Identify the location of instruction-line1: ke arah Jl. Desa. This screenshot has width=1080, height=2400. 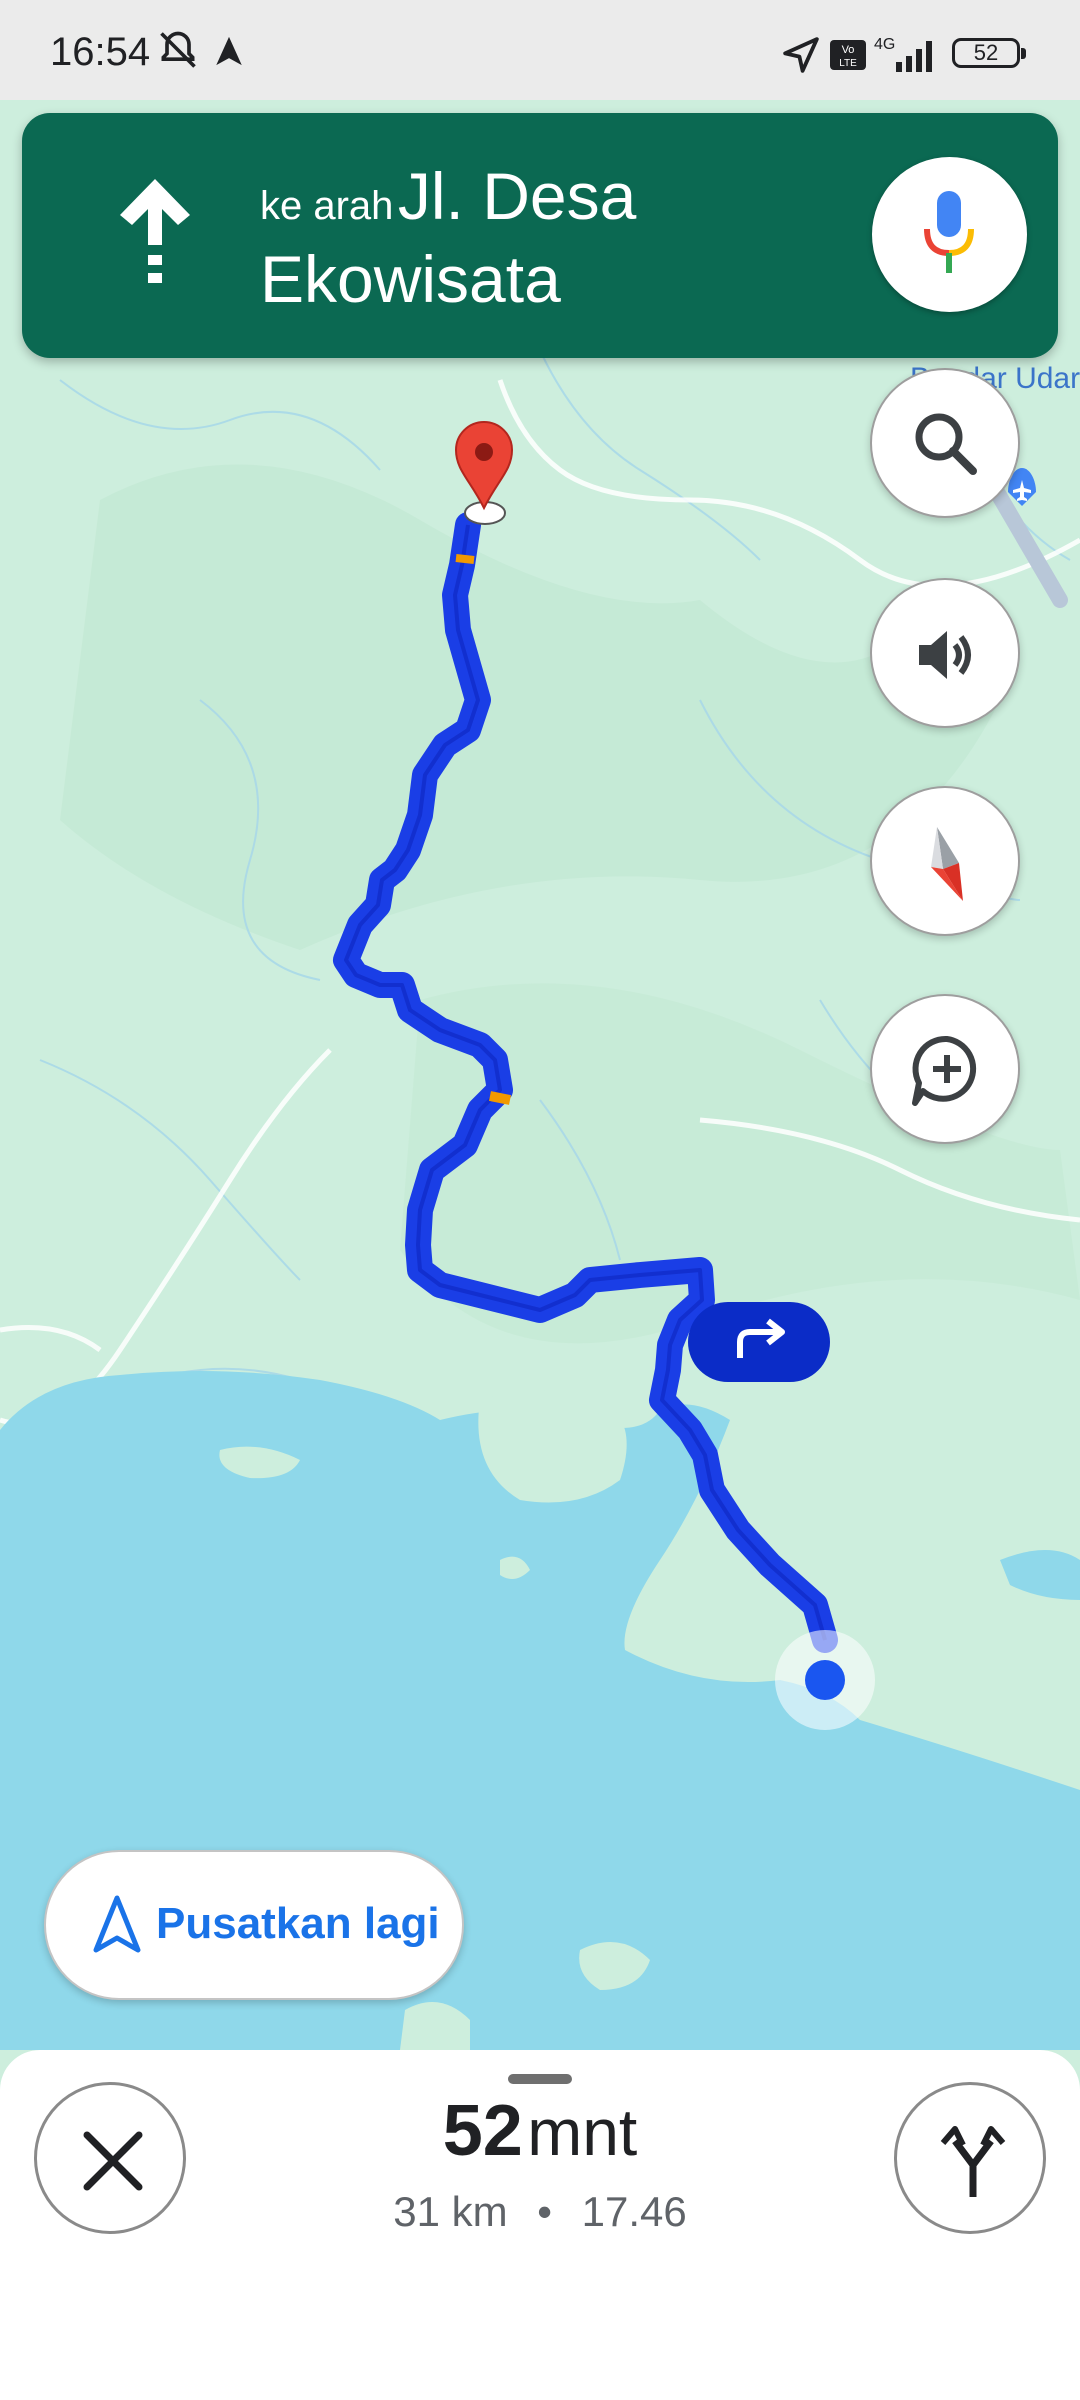
(448, 196).